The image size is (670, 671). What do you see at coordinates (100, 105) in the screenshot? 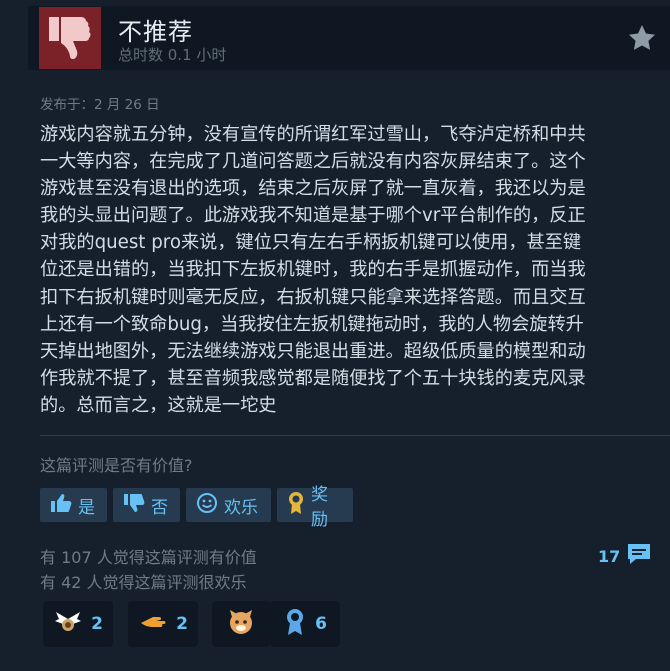
I see `posted-date: 发布于：2 月 26 日` at bounding box center [100, 105].